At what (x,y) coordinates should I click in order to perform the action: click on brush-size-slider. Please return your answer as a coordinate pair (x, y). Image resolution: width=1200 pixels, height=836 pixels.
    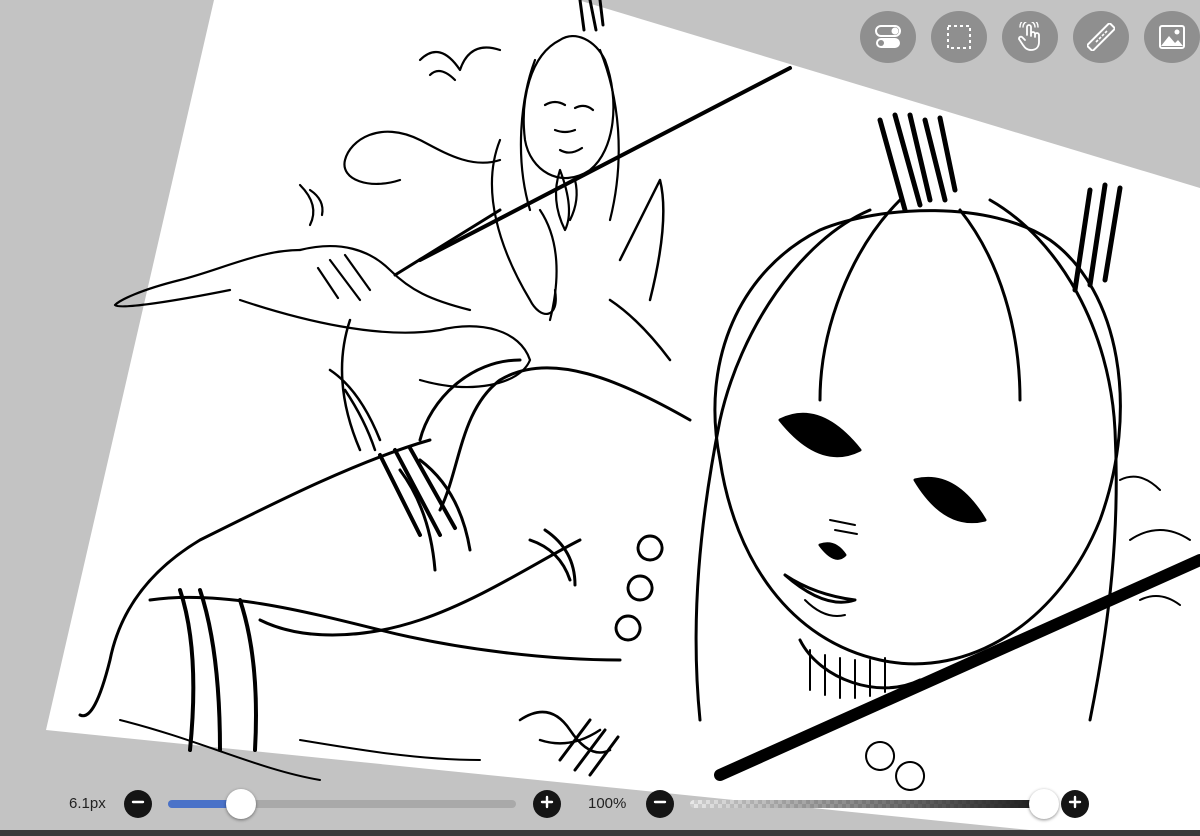
    Looking at the image, I should click on (342, 804).